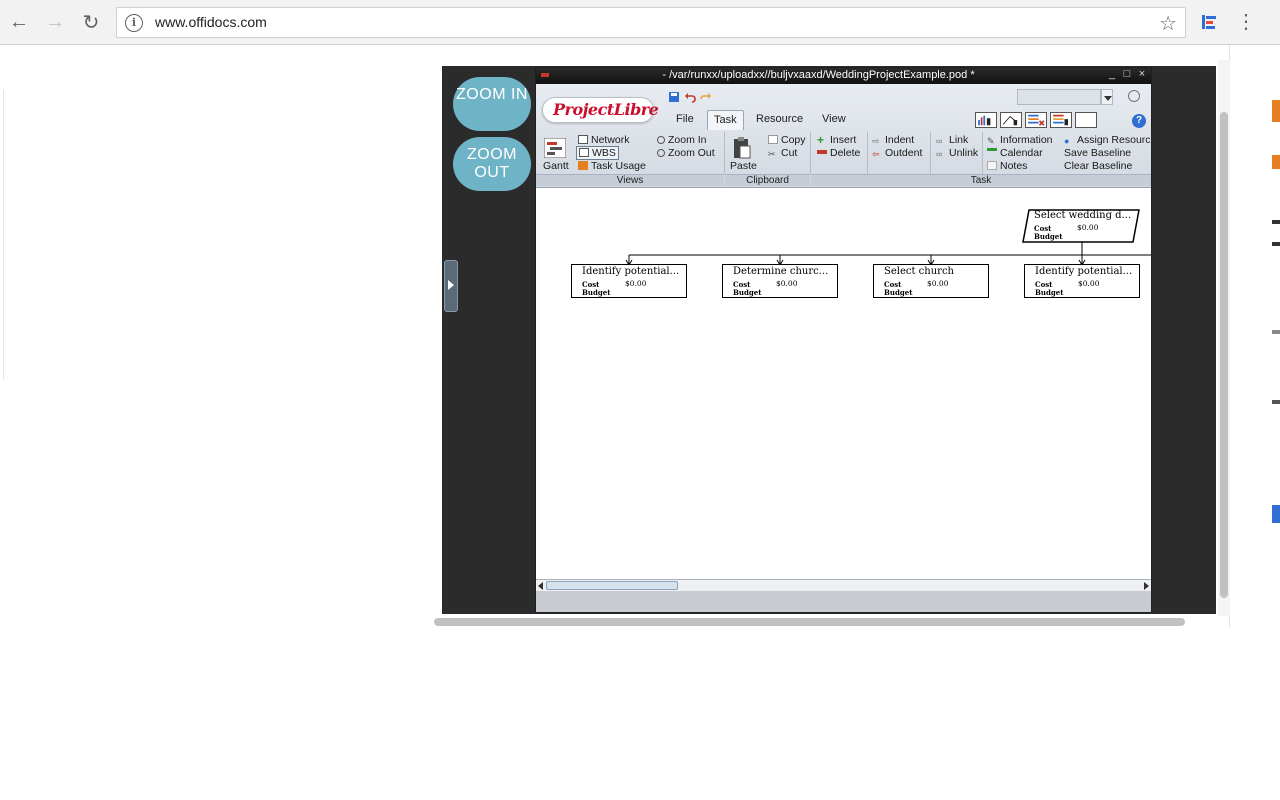 This screenshot has height=800, width=1280. What do you see at coordinates (743, 166) in the screenshot?
I see `paste-button: Paste` at bounding box center [743, 166].